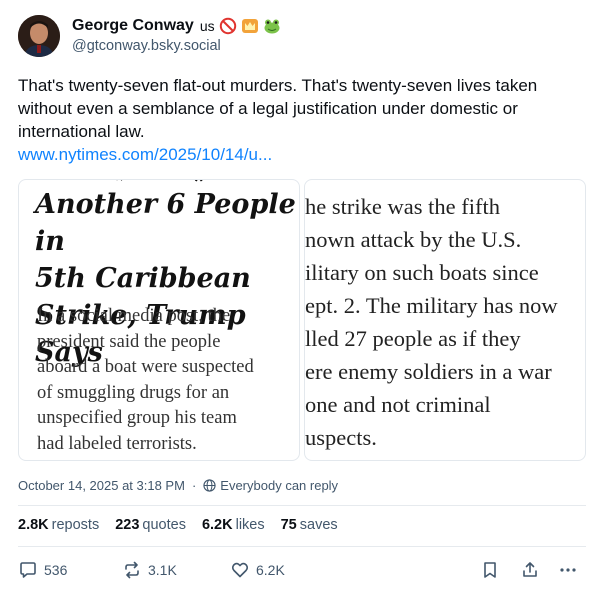 The height and width of the screenshot is (590, 594). I want to click on stat-count: 223, so click(127, 525).